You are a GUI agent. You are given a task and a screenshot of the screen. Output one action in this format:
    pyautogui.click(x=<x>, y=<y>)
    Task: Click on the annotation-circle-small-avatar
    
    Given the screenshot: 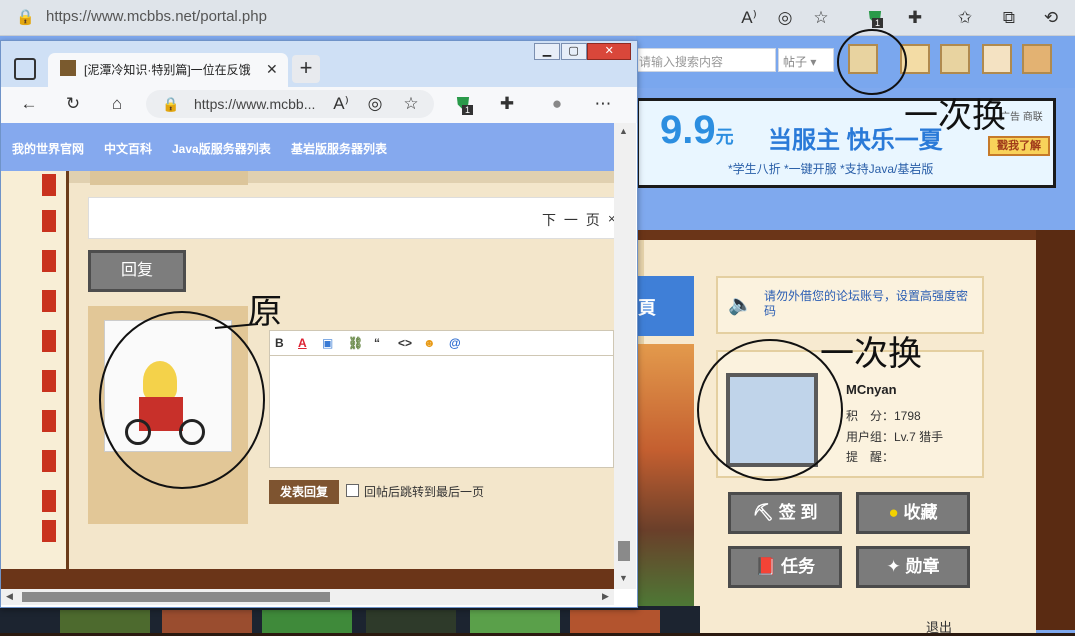 What is the action you would take?
    pyautogui.click(x=872, y=62)
    